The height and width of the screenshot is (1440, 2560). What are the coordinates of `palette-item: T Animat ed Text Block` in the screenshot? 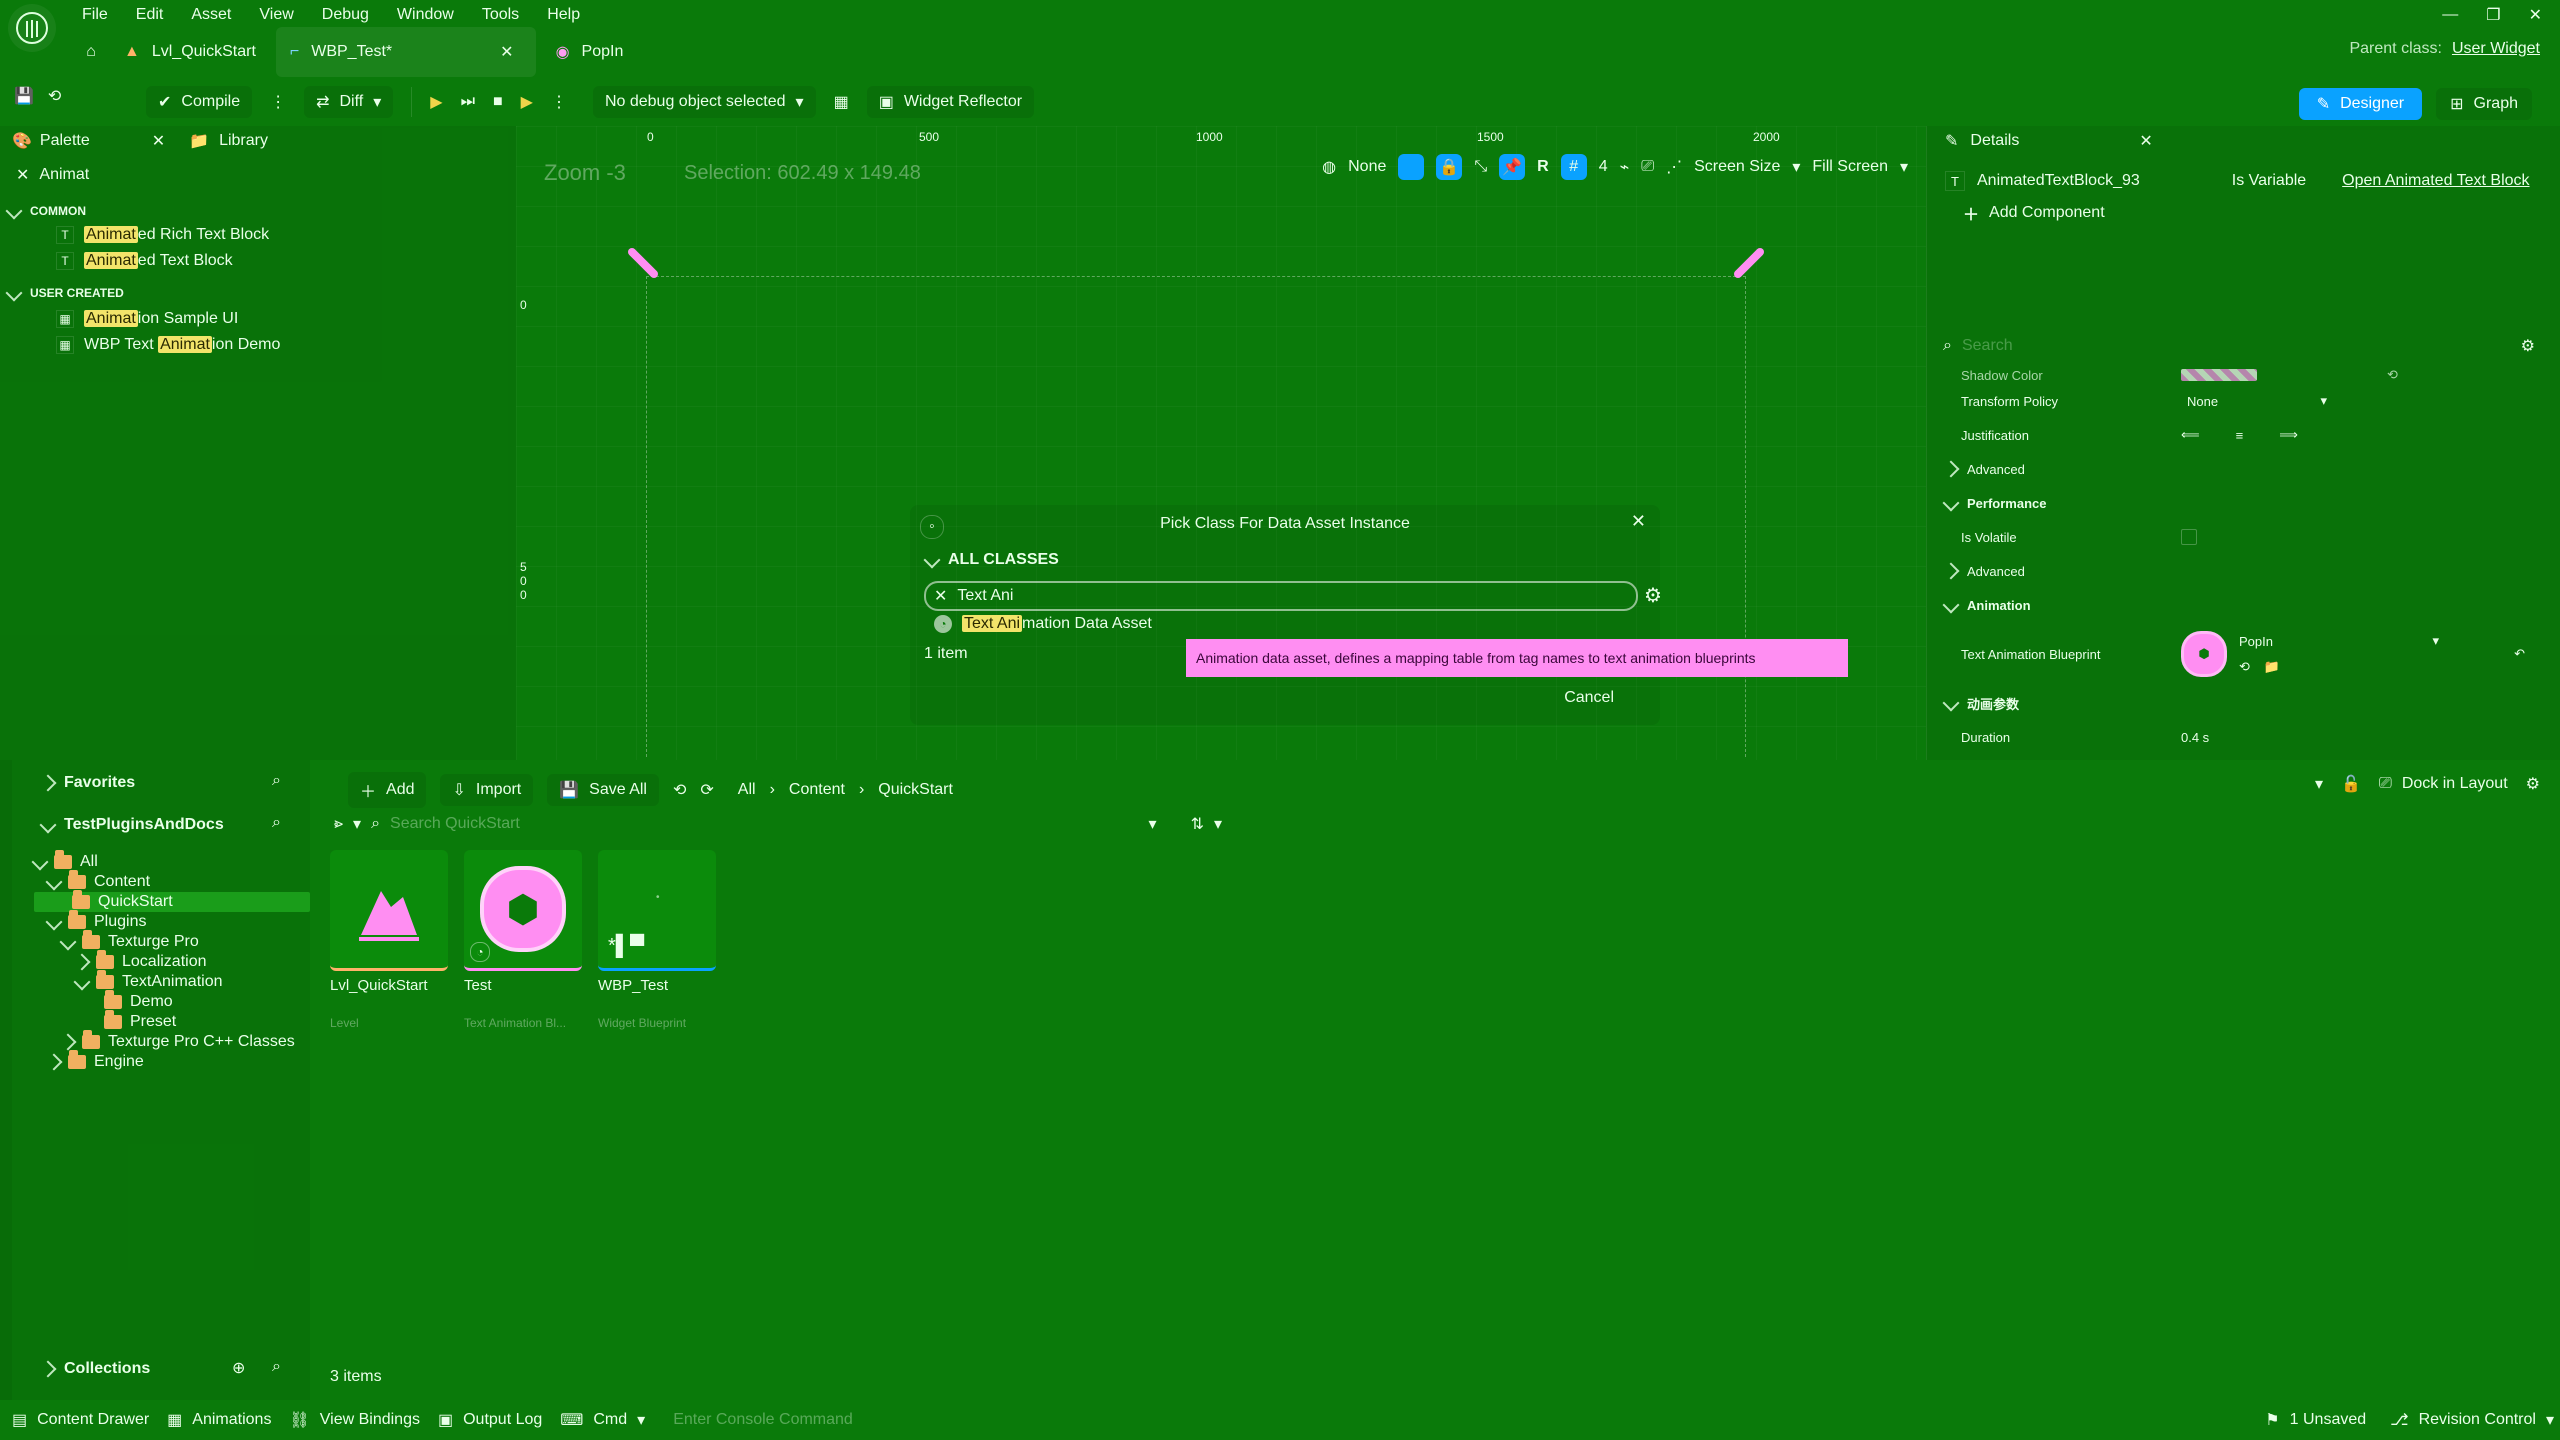 It's located at (262, 261).